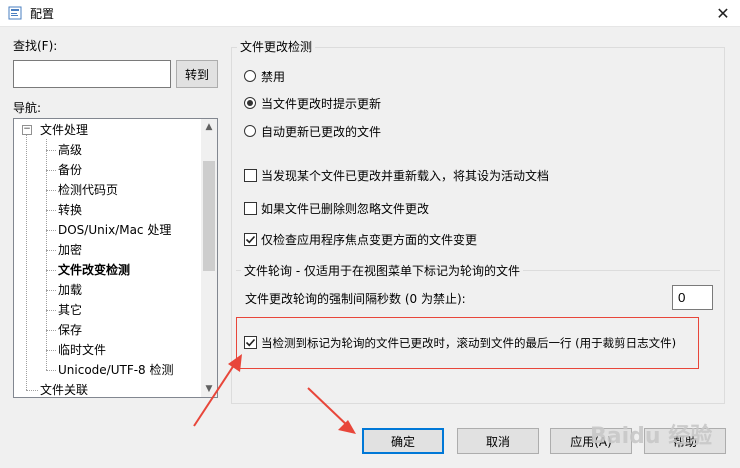 This screenshot has width=740, height=468. I want to click on poll-interval-label: 文件更改轮询的强制间隔秒数 (0 为禁止):, so click(355, 299).